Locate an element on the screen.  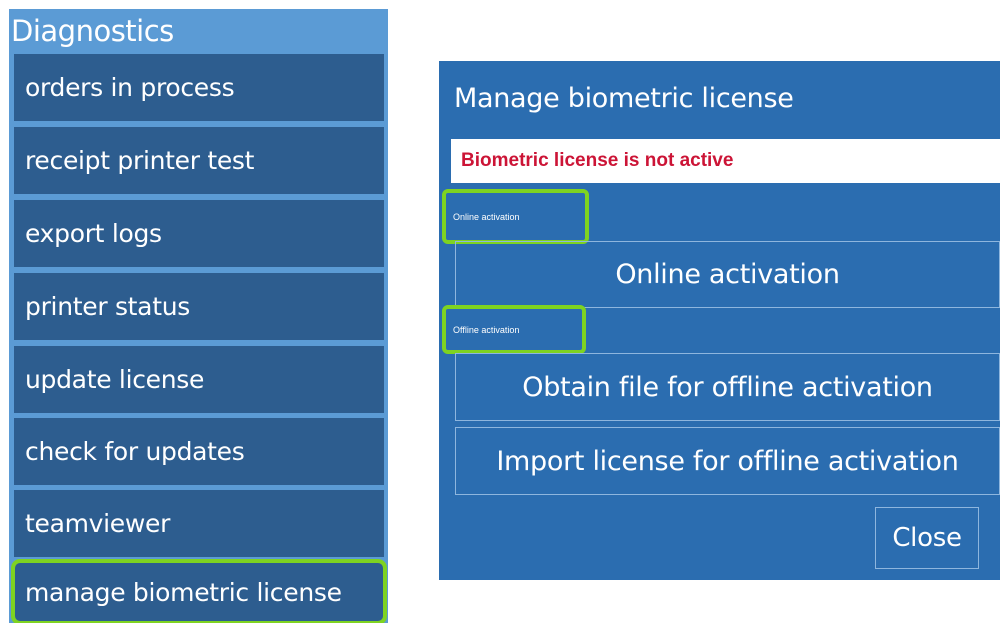
obtain-file-for-offline-activation-button: Obtain file for offline activation is located at coordinates (727, 387).